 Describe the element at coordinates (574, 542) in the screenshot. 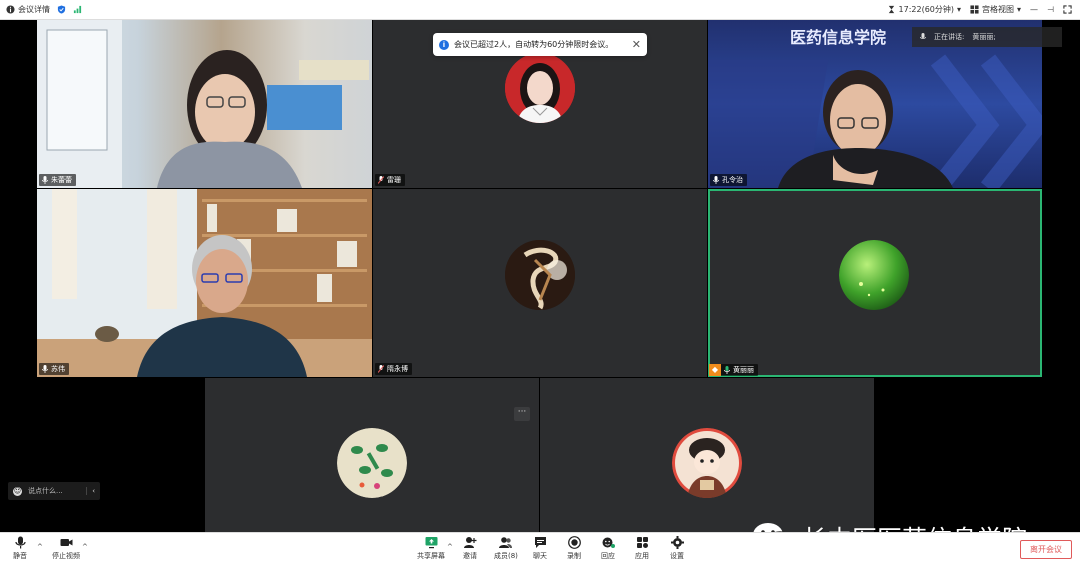

I see `record-icon` at that location.